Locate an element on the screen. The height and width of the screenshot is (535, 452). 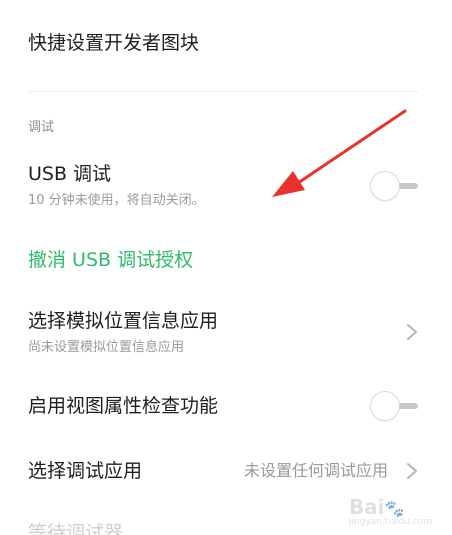
paw-icon: 🐾 is located at coordinates (394, 508).